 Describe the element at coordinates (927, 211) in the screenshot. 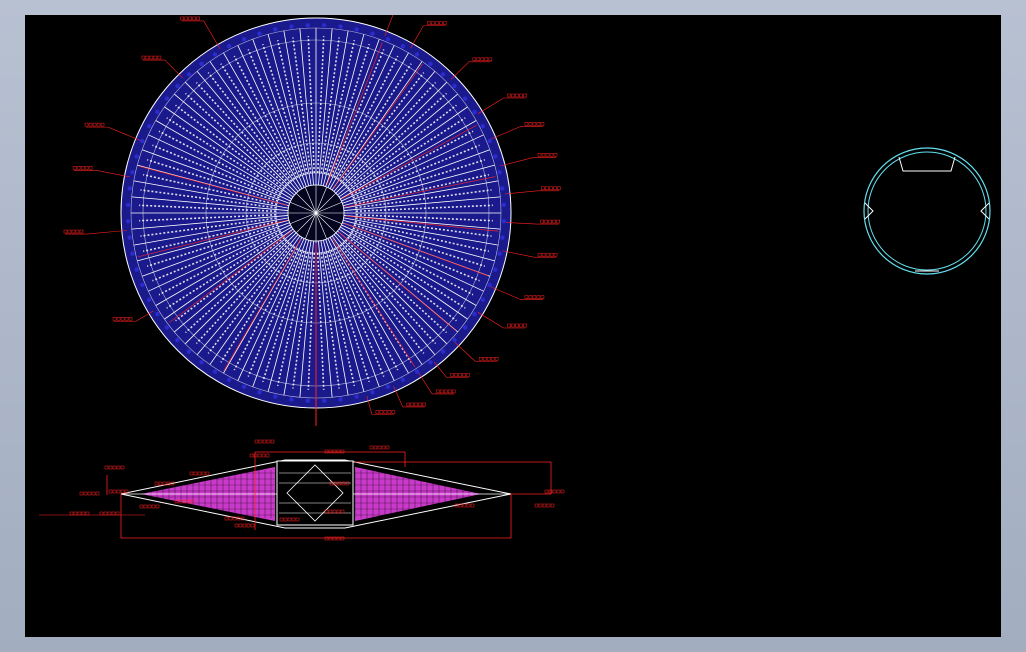

I see `detail-outer-ring` at that location.